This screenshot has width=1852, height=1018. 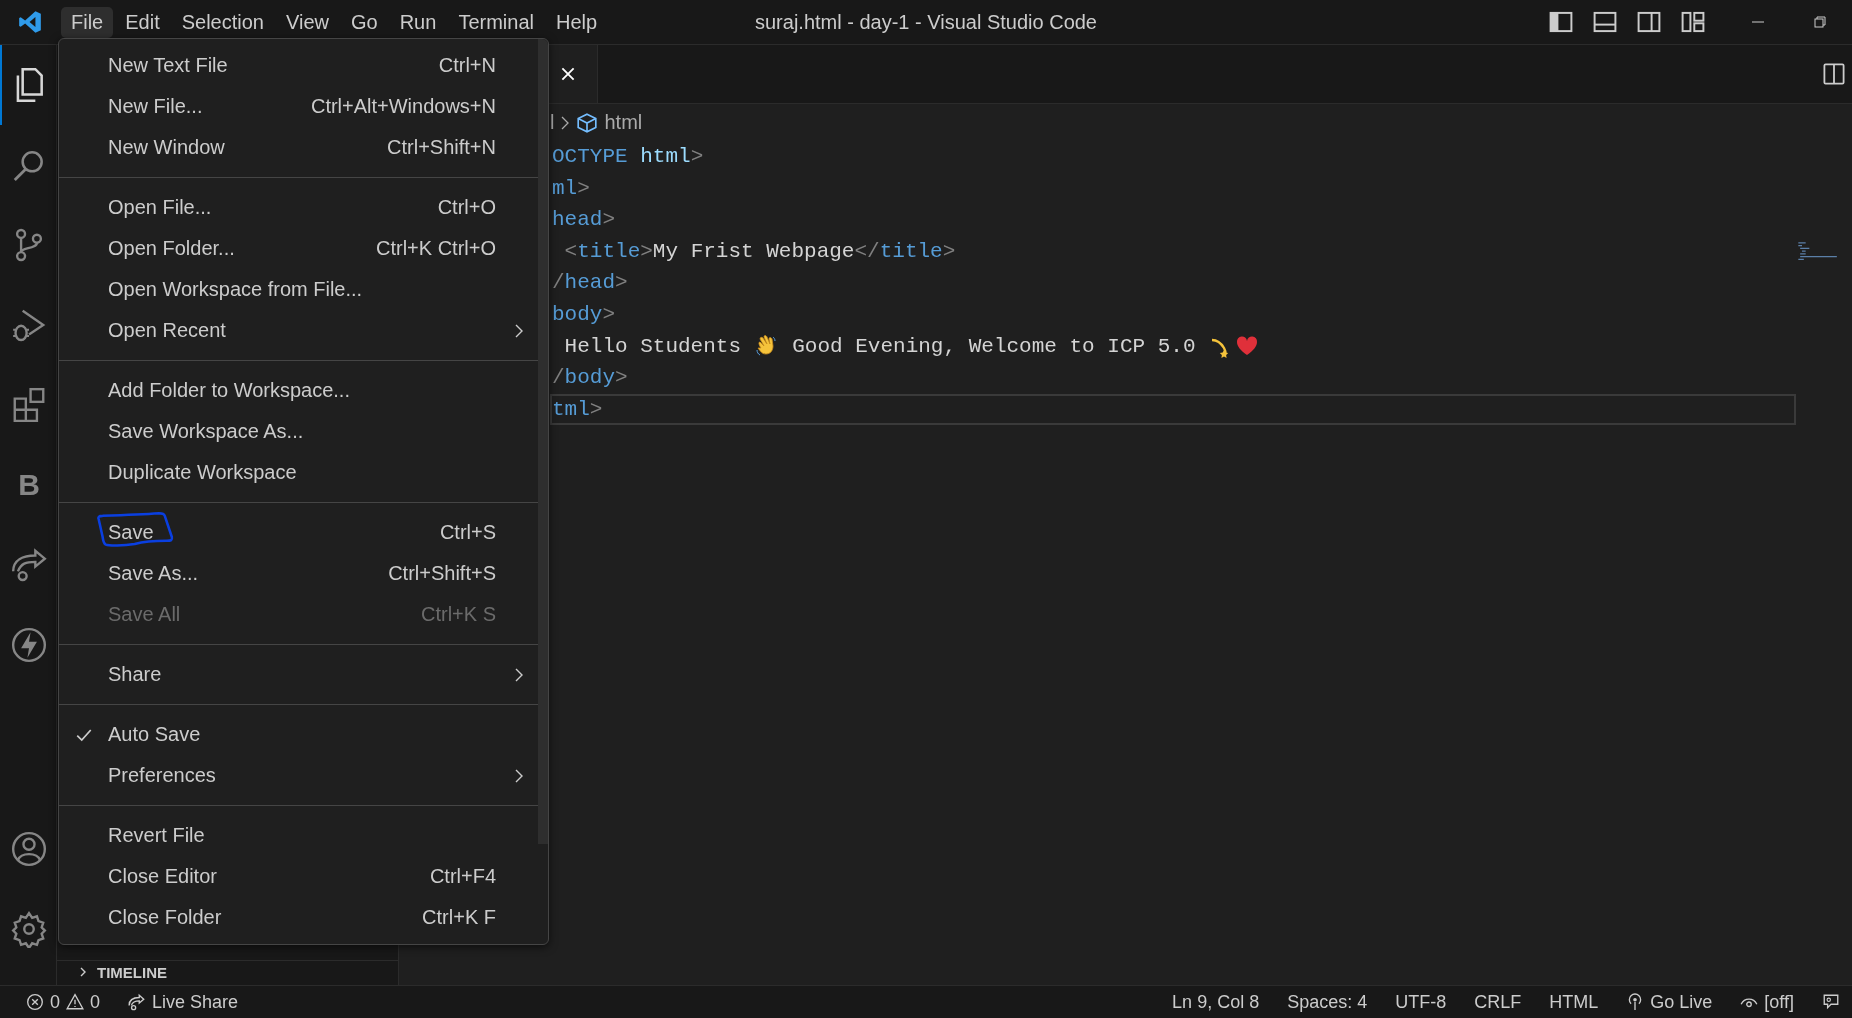 I want to click on warning-count: 0, so click(x=95, y=1002).